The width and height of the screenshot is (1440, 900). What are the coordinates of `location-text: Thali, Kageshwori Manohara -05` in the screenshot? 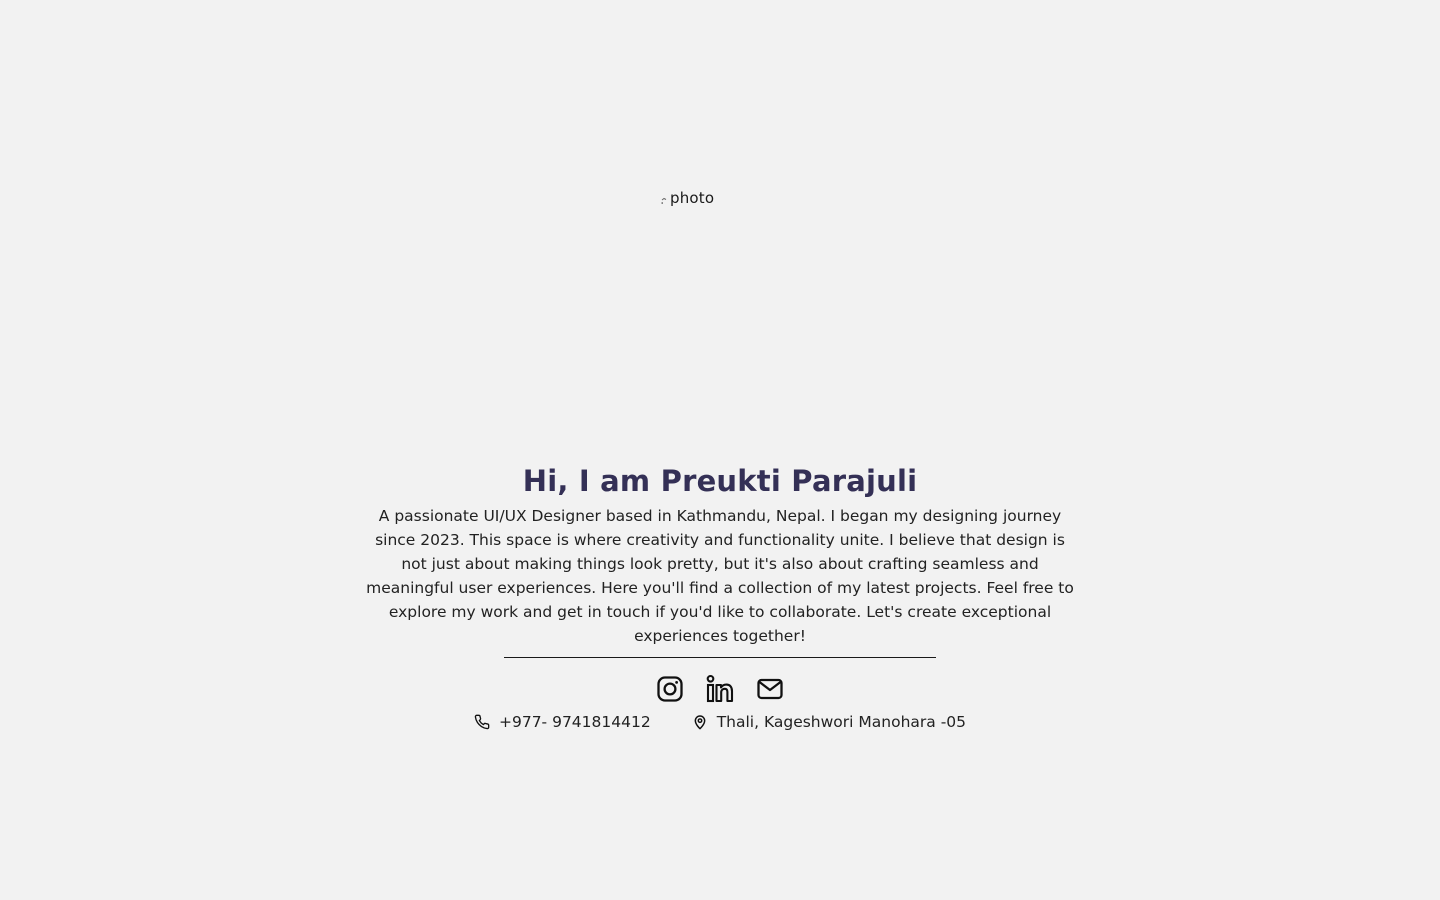 It's located at (841, 722).